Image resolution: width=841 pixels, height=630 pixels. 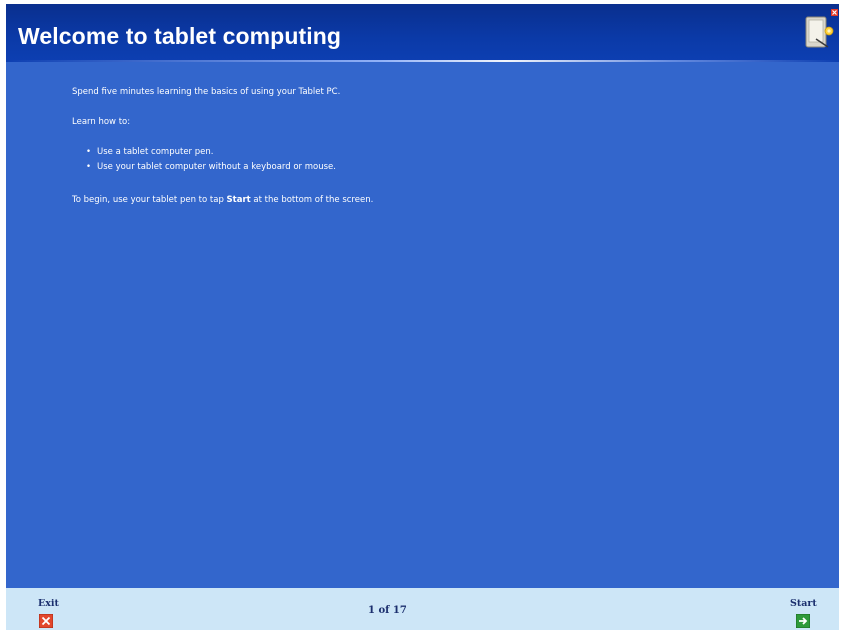 I want to click on start-label: Start, so click(x=803, y=603).